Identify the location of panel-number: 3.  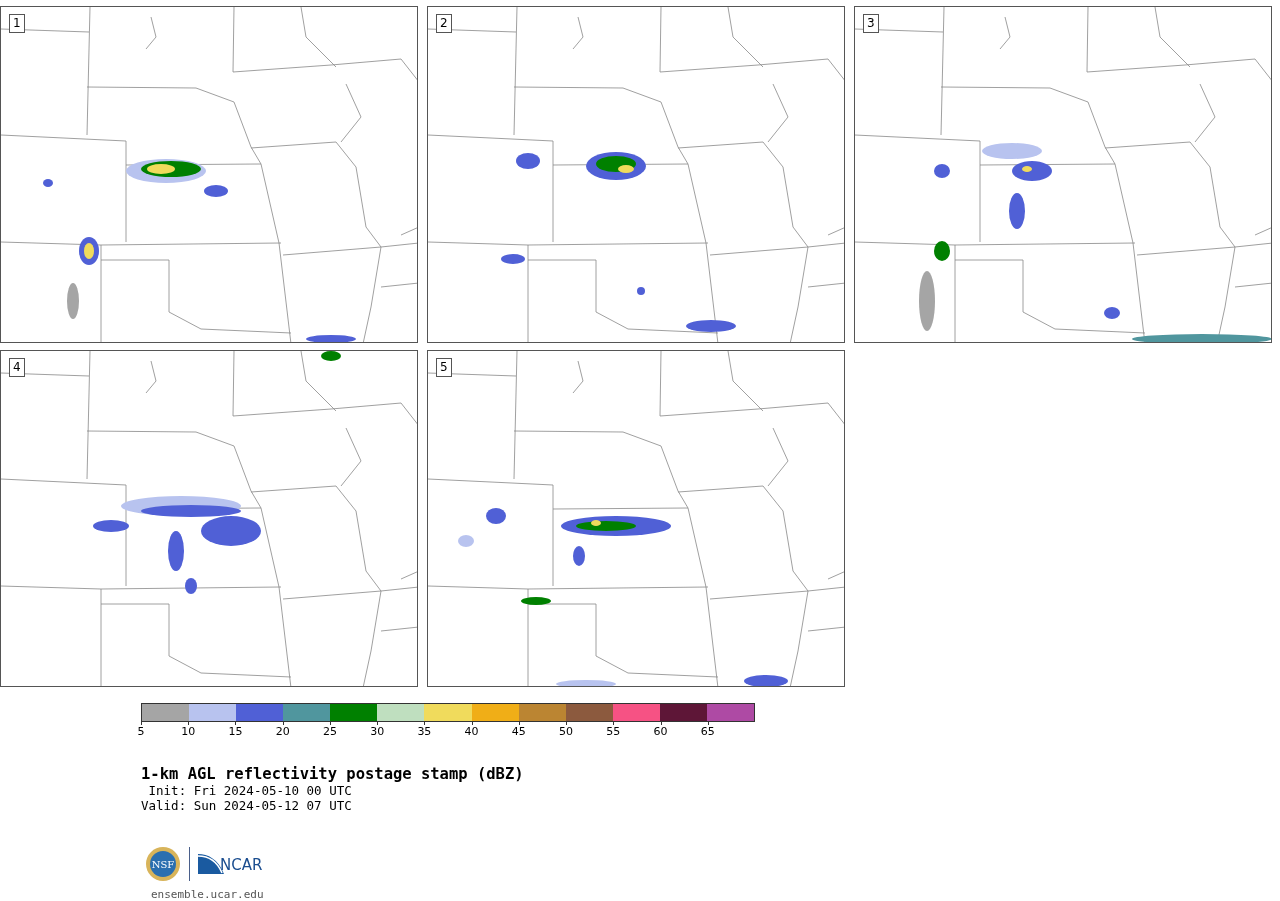
(871, 23).